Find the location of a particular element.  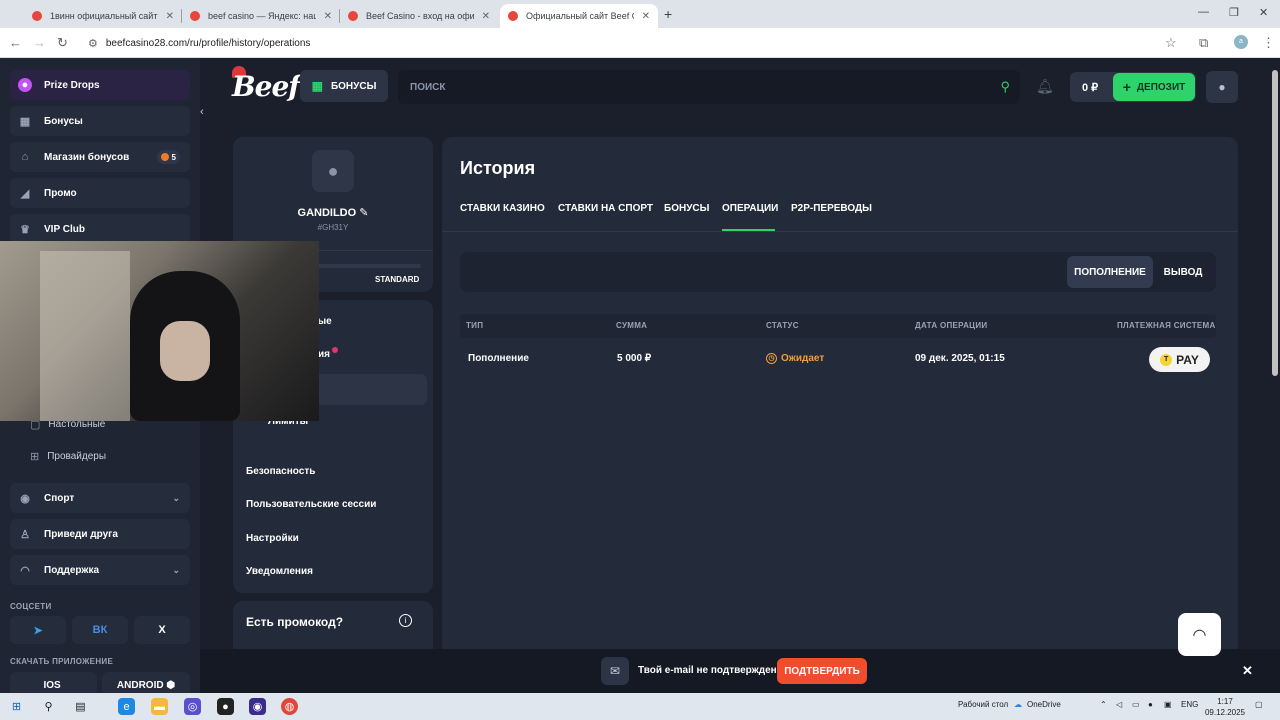

browser-tab-2: beef casino — Яндекс: нашлос ✕ is located at coordinates (261, 16).